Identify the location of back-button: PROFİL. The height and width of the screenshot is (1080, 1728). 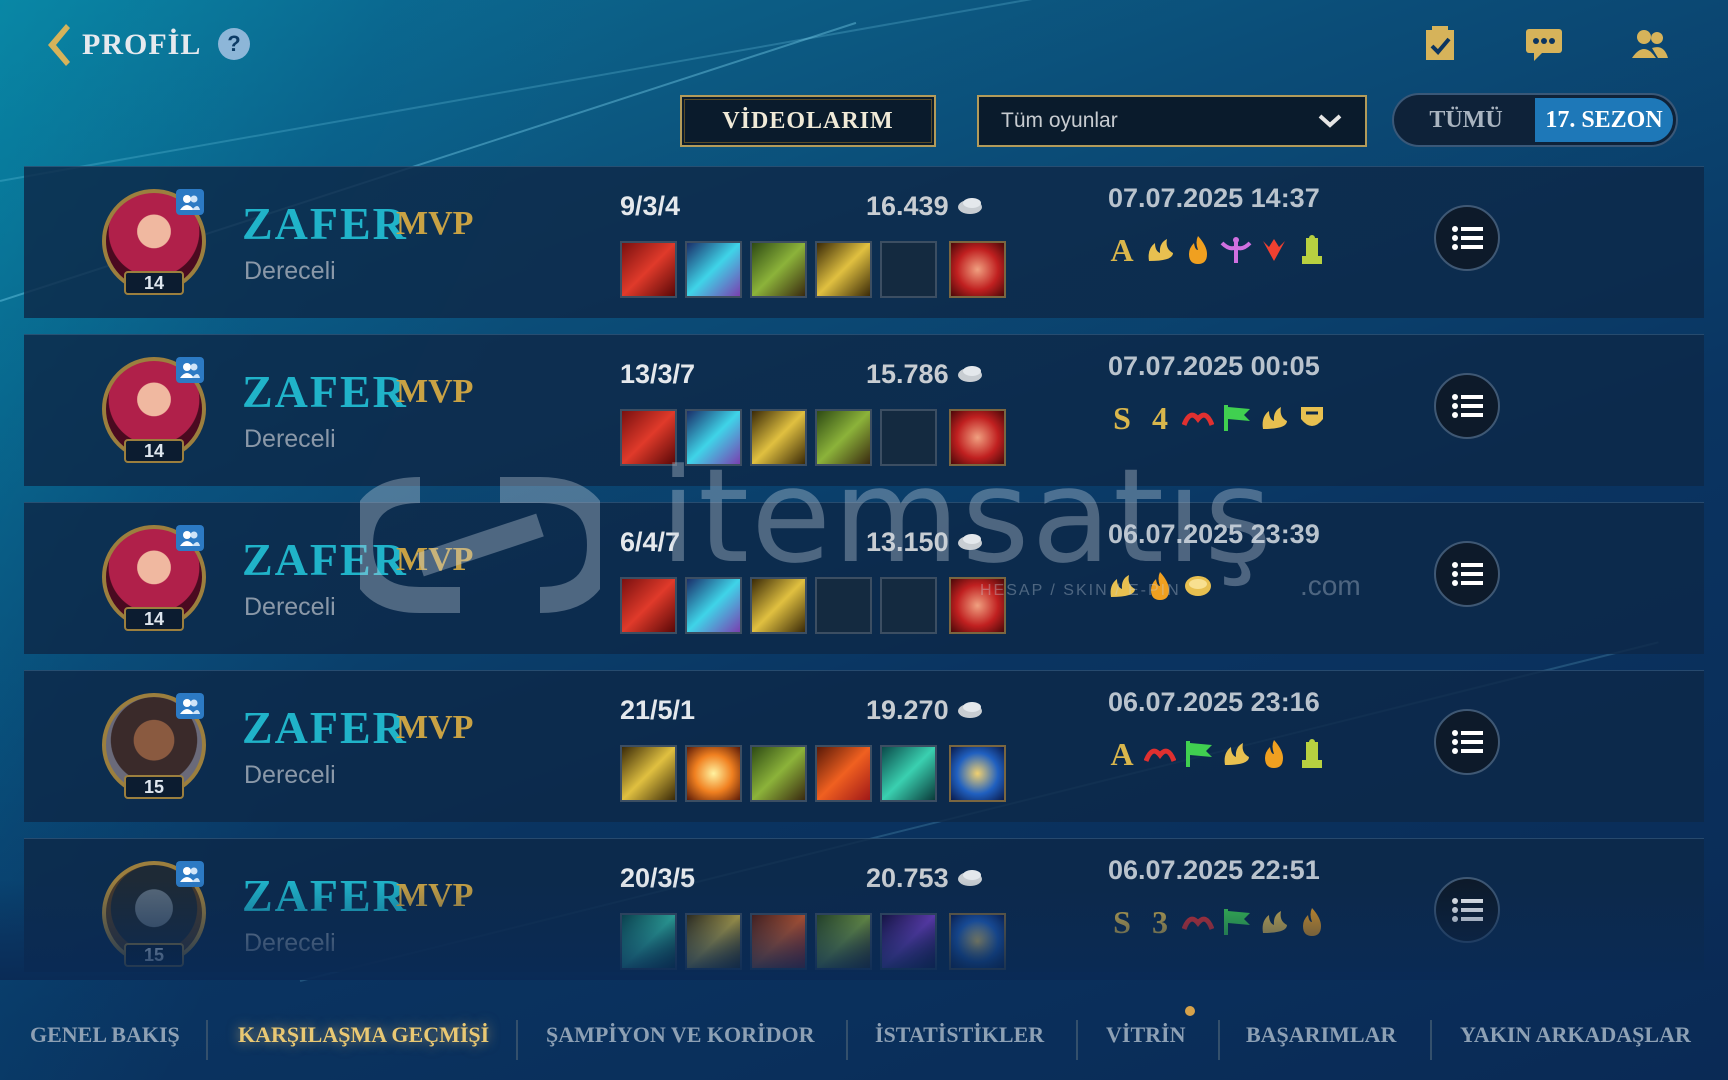
(122, 45).